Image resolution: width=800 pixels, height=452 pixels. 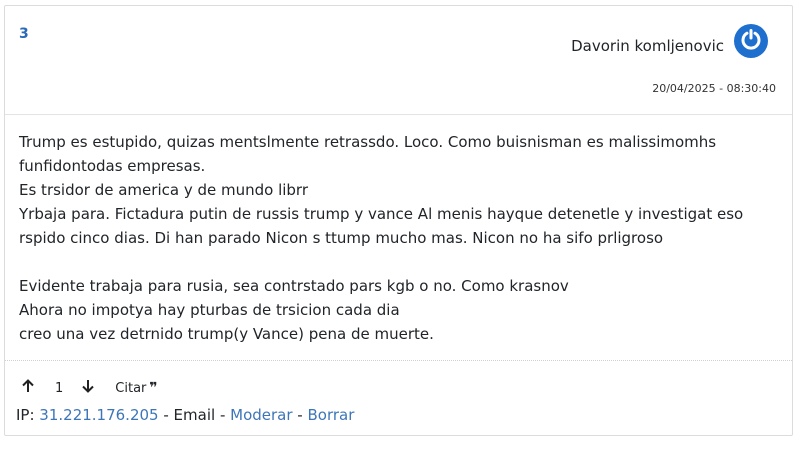 I want to click on avatar, so click(x=751, y=41).